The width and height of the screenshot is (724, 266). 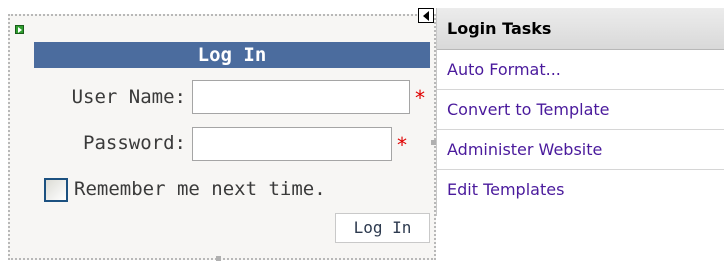 What do you see at coordinates (420, 98) in the screenshot?
I see `username-required-marker: *` at bounding box center [420, 98].